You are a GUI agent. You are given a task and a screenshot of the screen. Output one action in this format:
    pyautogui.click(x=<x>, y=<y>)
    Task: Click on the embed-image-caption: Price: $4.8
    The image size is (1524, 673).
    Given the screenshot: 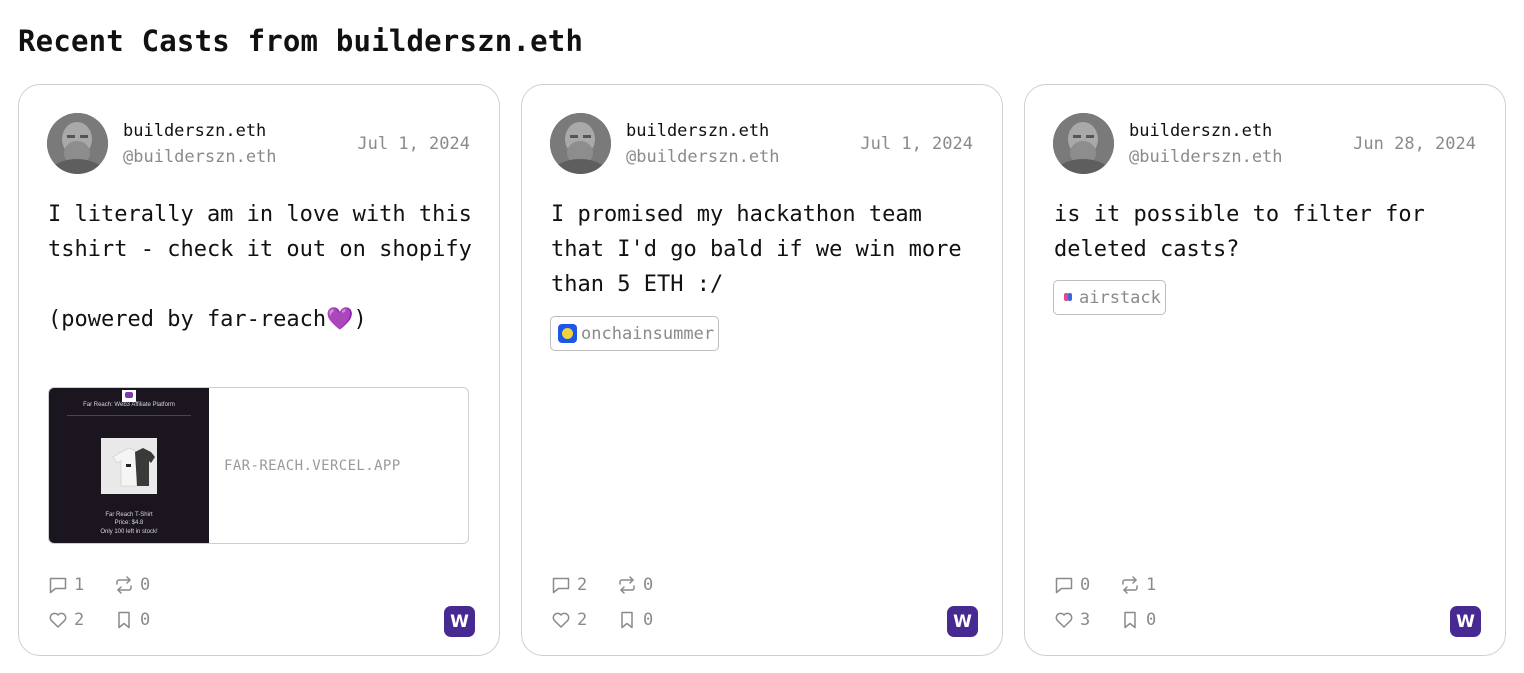 What is the action you would take?
    pyautogui.click(x=129, y=523)
    